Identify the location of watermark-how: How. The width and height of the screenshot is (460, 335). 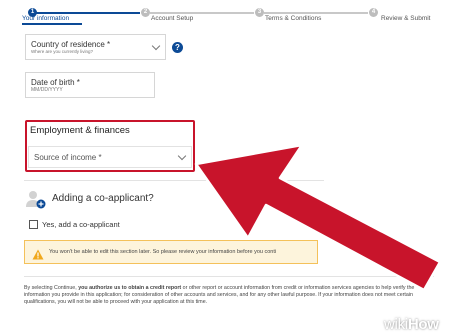
(423, 324).